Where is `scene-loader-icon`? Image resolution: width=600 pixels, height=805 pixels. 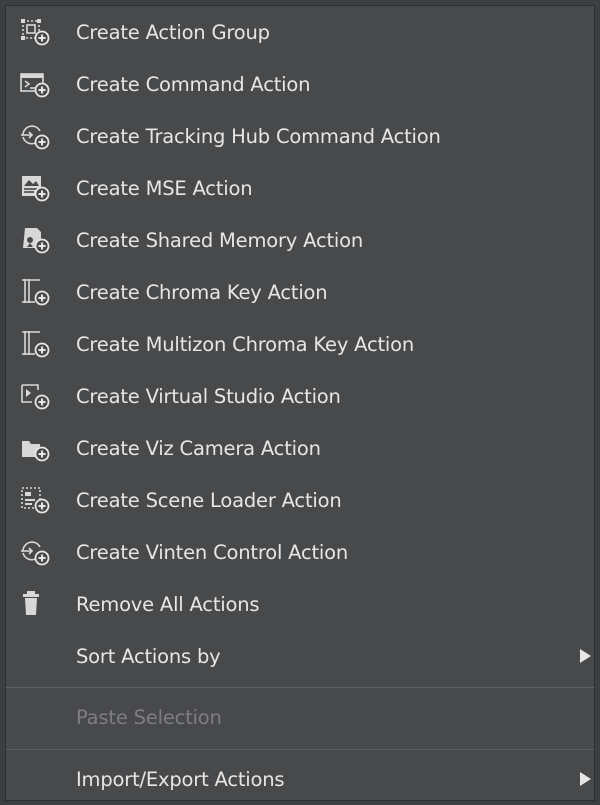 scene-loader-icon is located at coordinates (35, 500).